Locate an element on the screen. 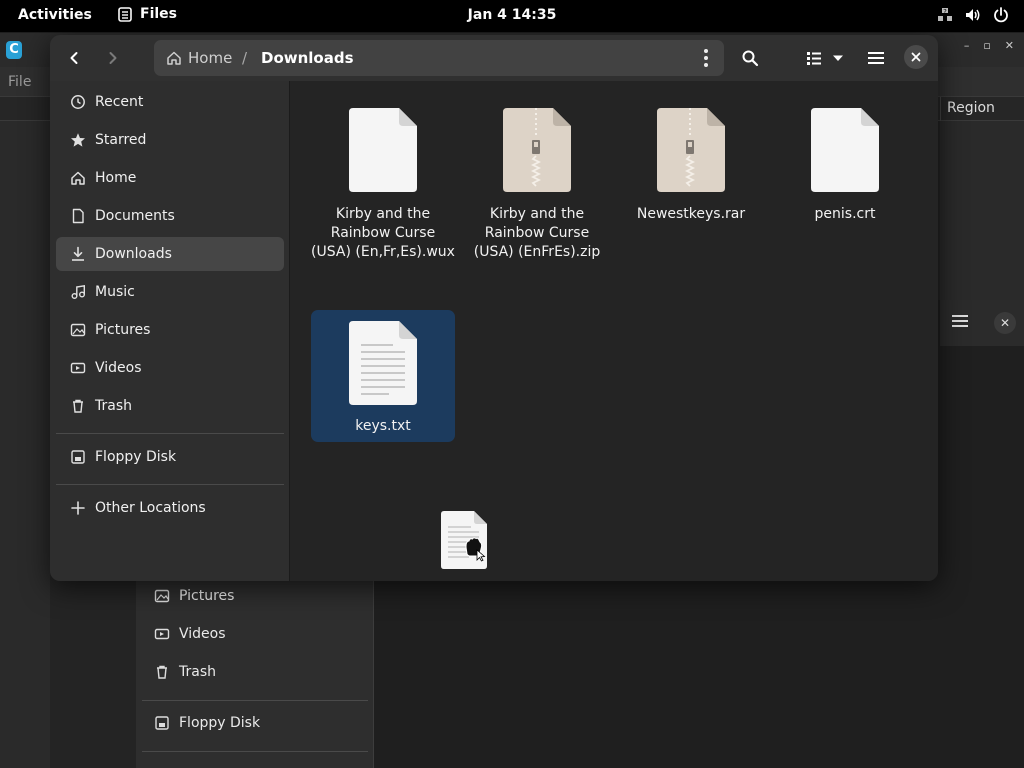 The width and height of the screenshot is (1024, 768). file-name: penis.crt is located at coordinates (845, 214).